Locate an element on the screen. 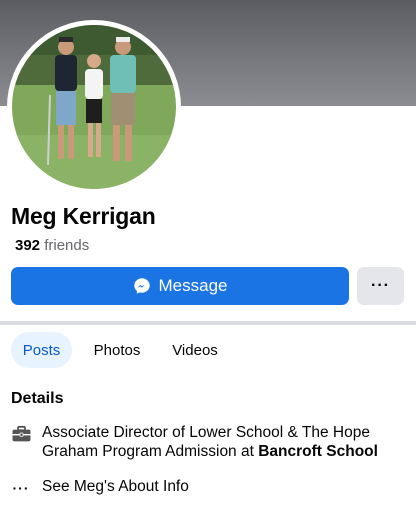 This screenshot has width=416, height=508. profile-avatar is located at coordinates (94, 107).